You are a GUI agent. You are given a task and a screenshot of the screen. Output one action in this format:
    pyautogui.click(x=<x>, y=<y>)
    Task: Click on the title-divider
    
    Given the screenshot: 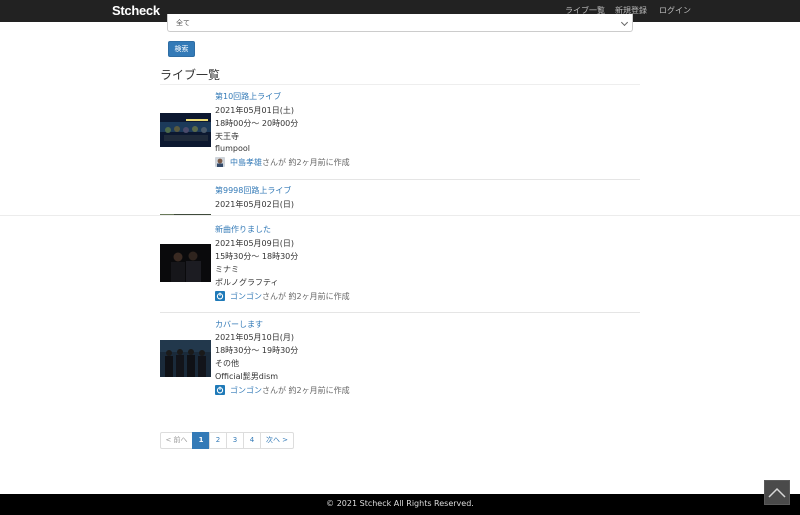 What is the action you would take?
    pyautogui.click(x=400, y=84)
    